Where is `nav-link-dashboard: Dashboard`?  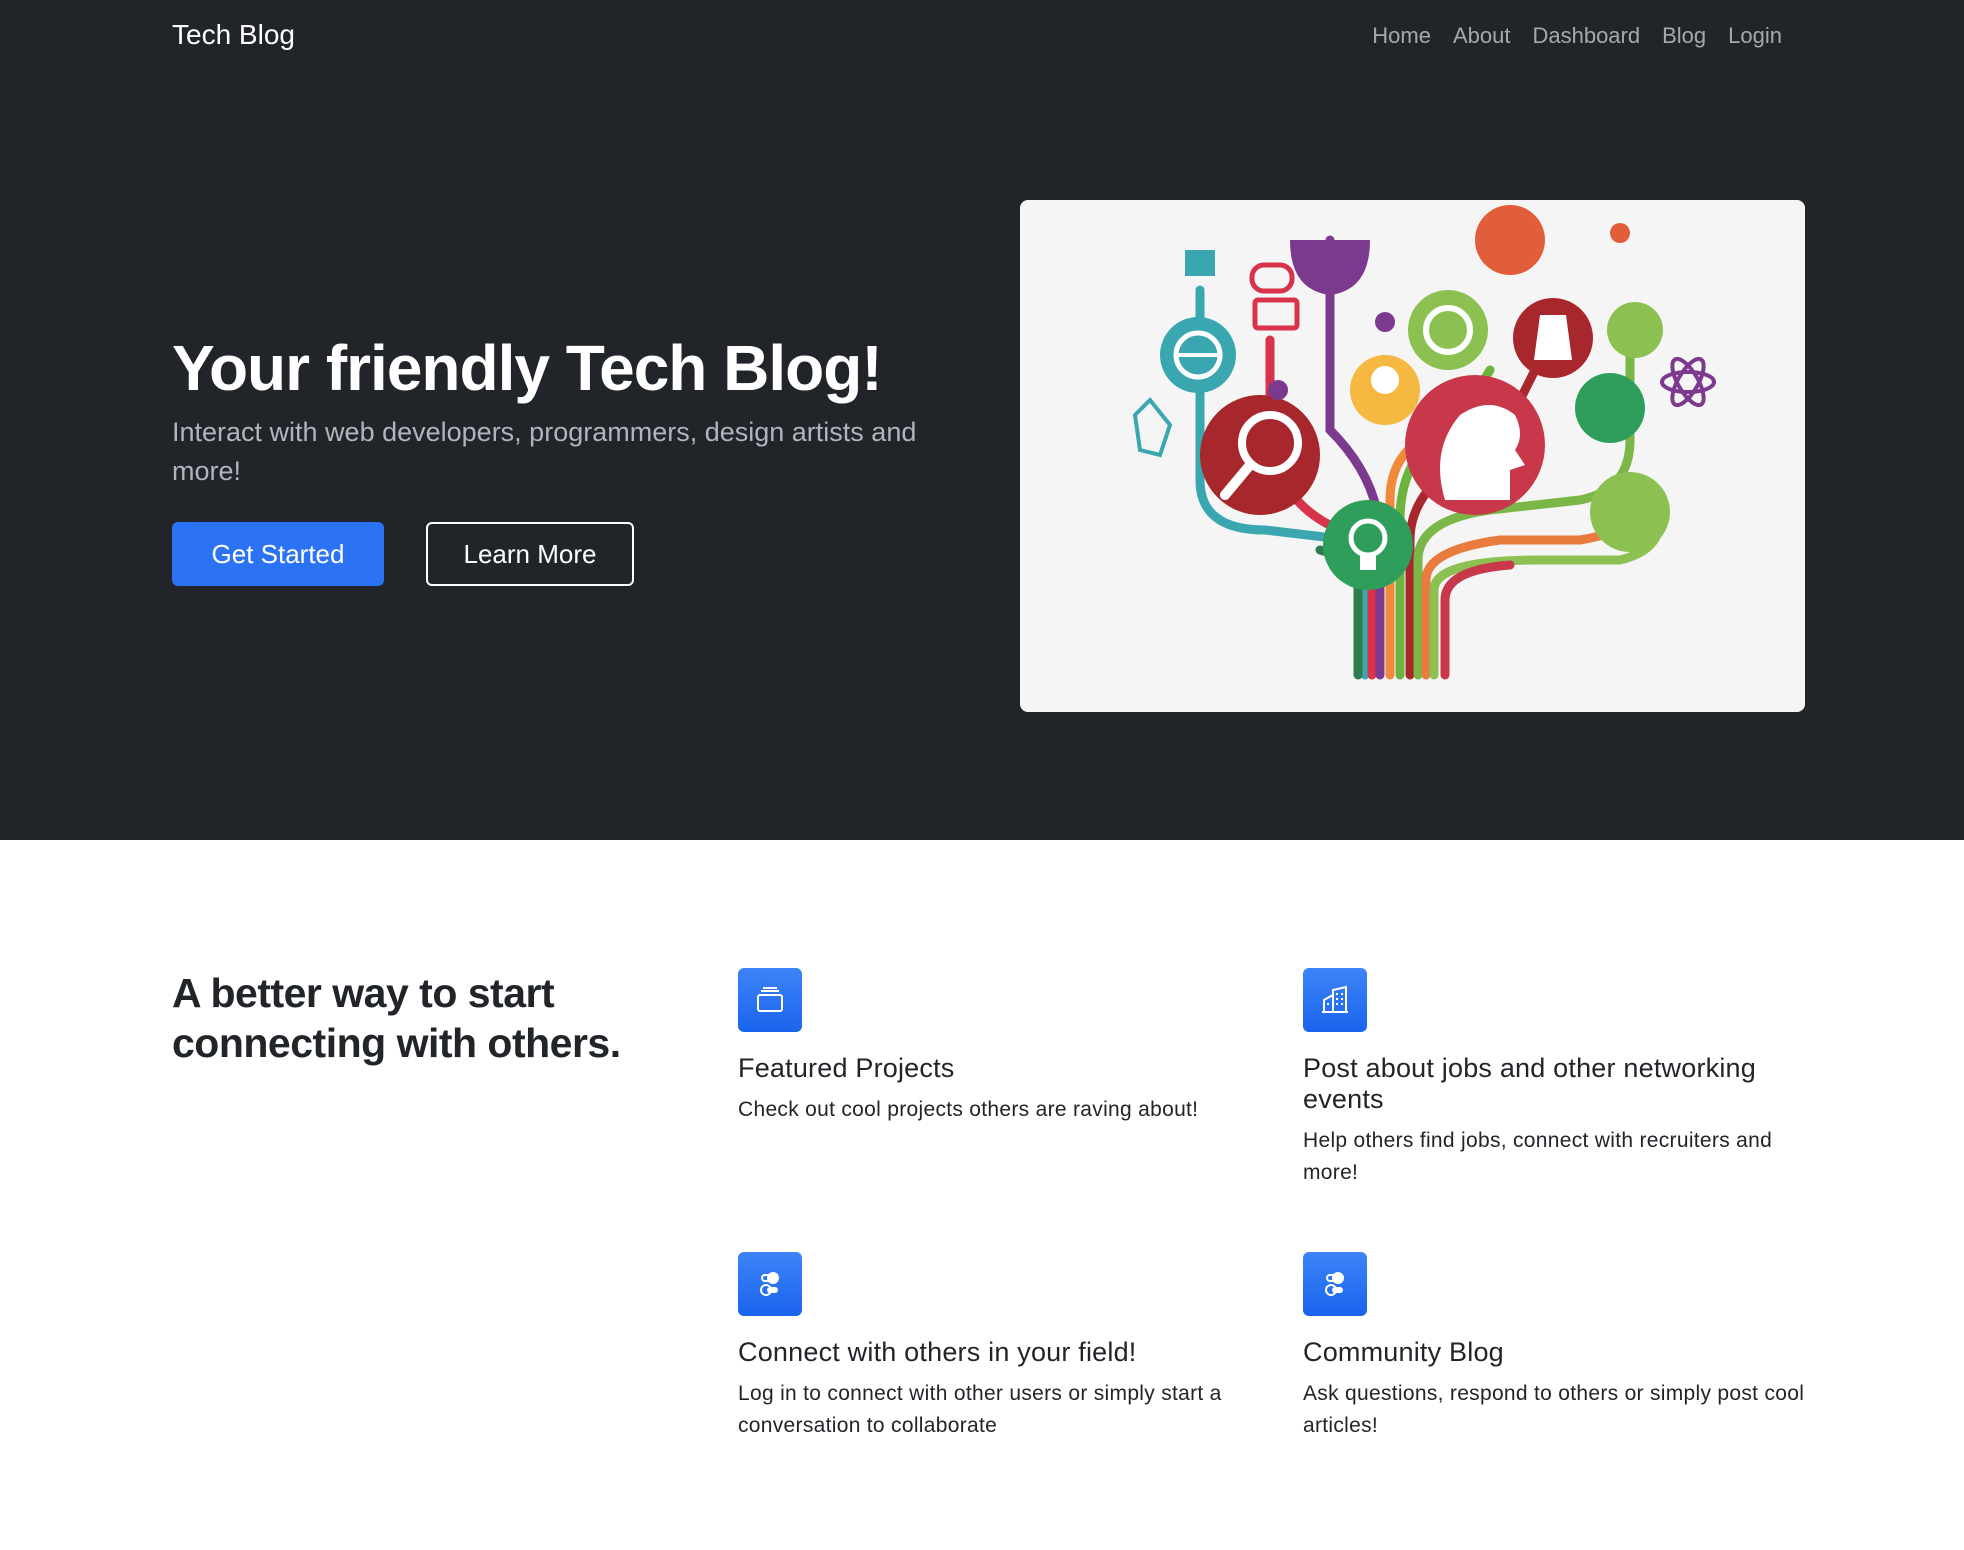
nav-link-dashboard: Dashboard is located at coordinates (1586, 36).